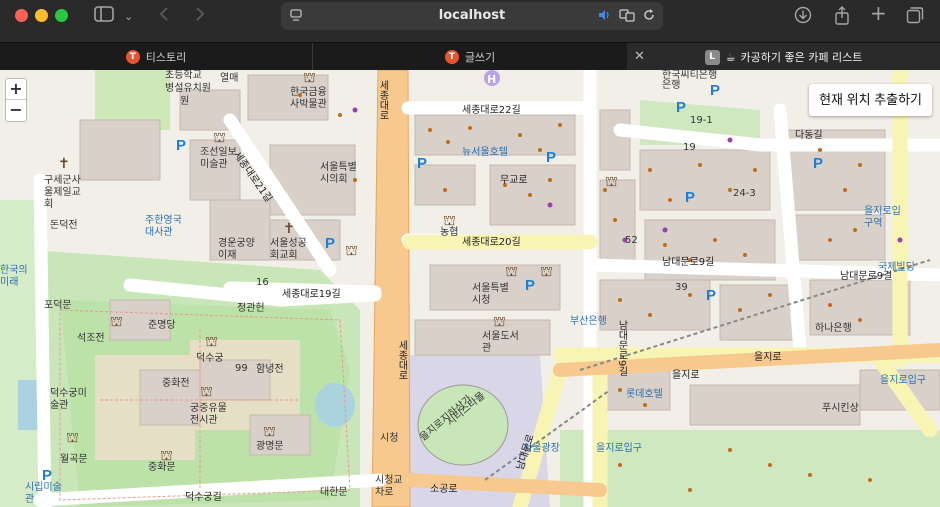 Image resolution: width=940 pixels, height=507 pixels. Describe the element at coordinates (491, 242) in the screenshot. I see `road-label: 세종대로20길` at that location.